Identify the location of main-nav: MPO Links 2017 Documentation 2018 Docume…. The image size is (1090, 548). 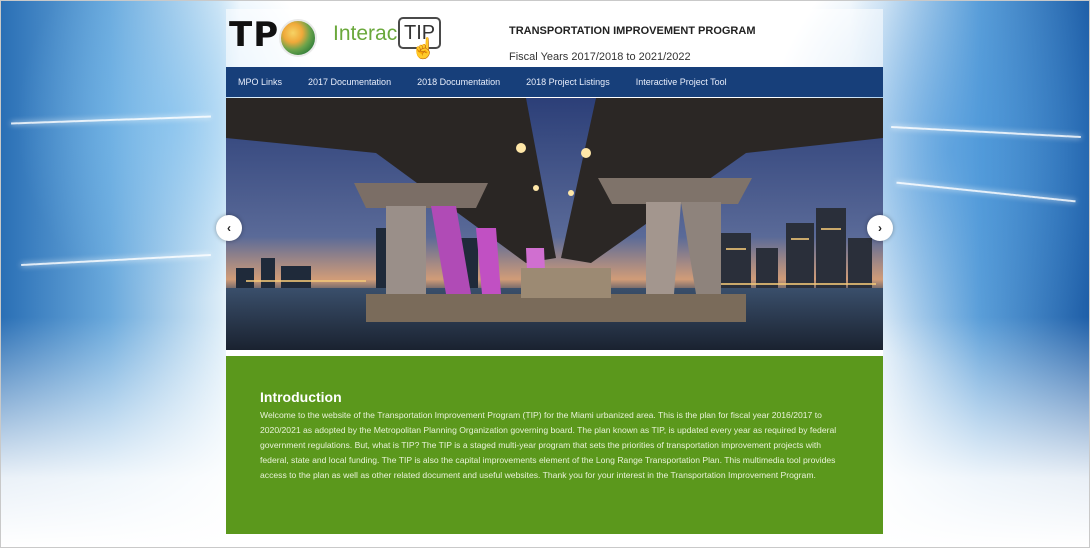
(554, 82).